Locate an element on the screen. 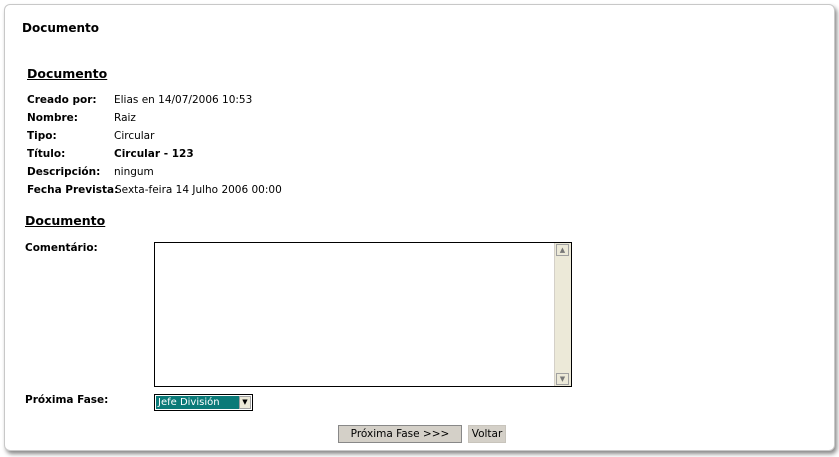 Image resolution: width=839 pixels, height=457 pixels. chevron-down-icon: ▼ is located at coordinates (245, 402).